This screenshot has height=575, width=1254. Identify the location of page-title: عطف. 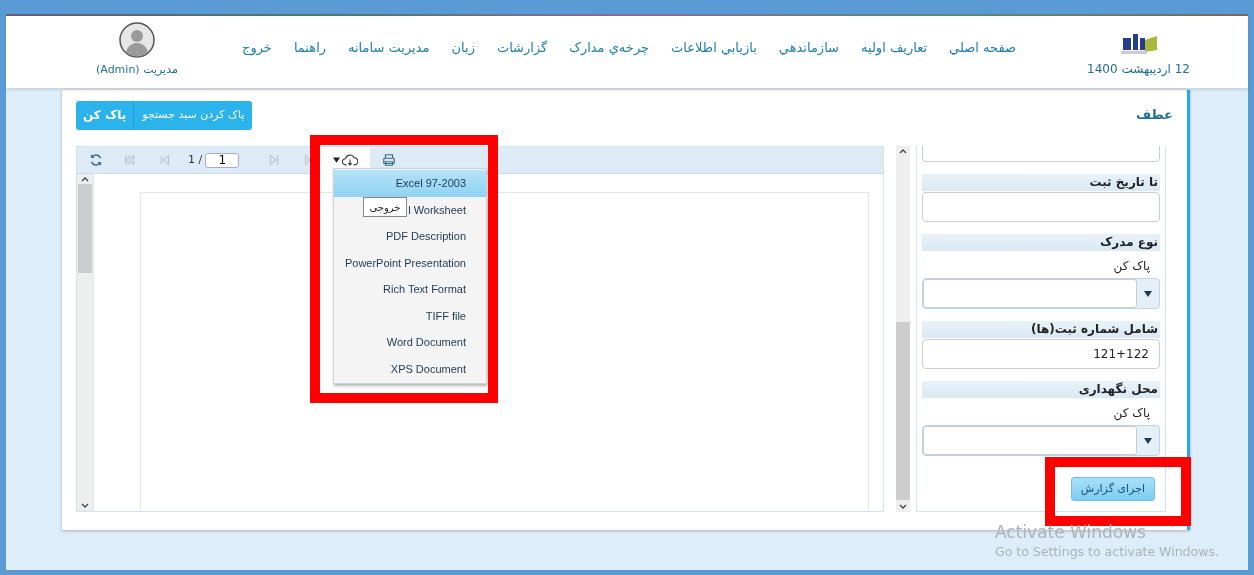
(1154, 115).